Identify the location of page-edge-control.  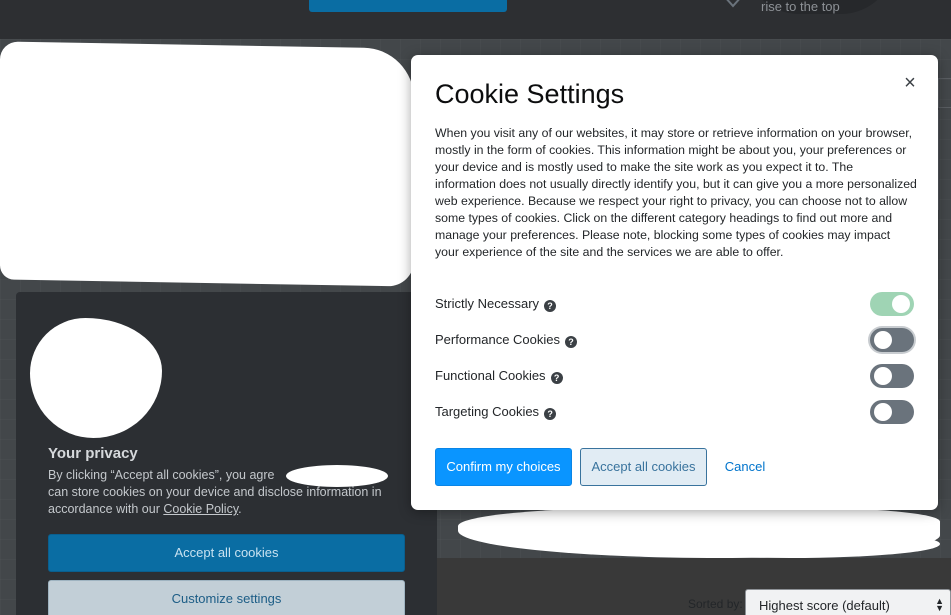
(944, 93).